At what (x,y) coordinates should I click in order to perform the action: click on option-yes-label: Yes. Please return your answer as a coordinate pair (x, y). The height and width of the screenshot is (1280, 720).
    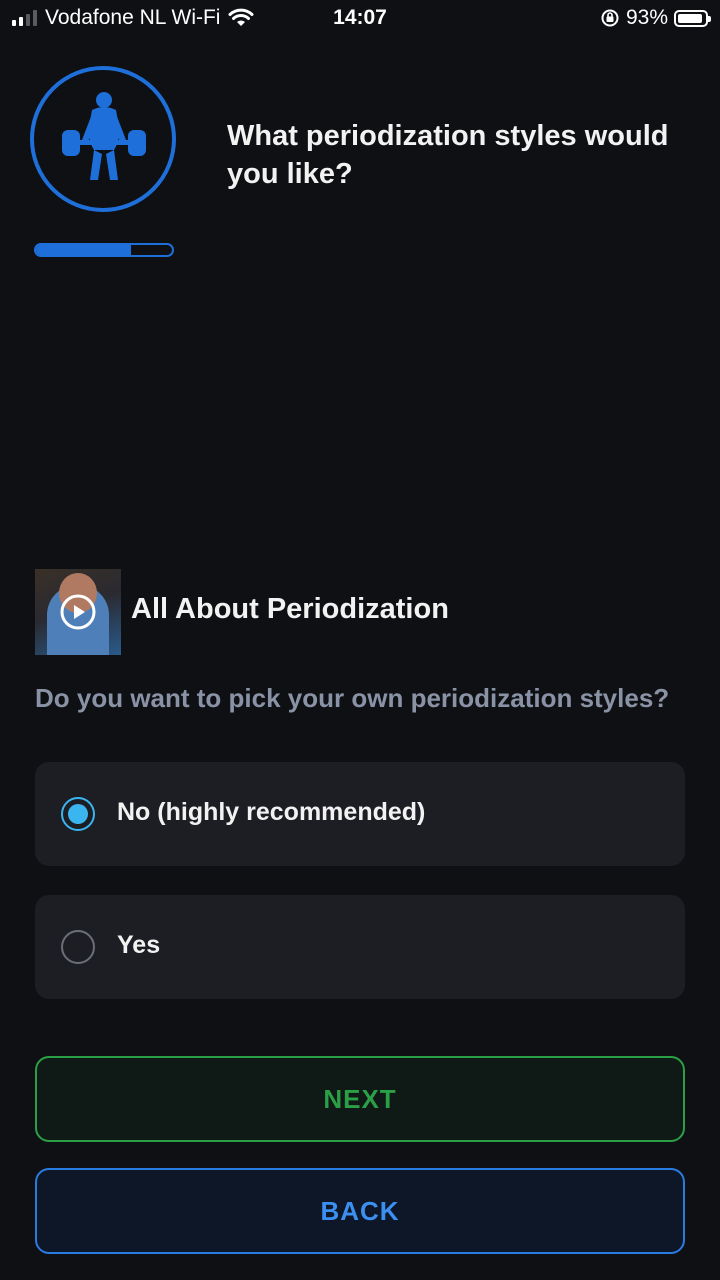
    Looking at the image, I should click on (139, 945).